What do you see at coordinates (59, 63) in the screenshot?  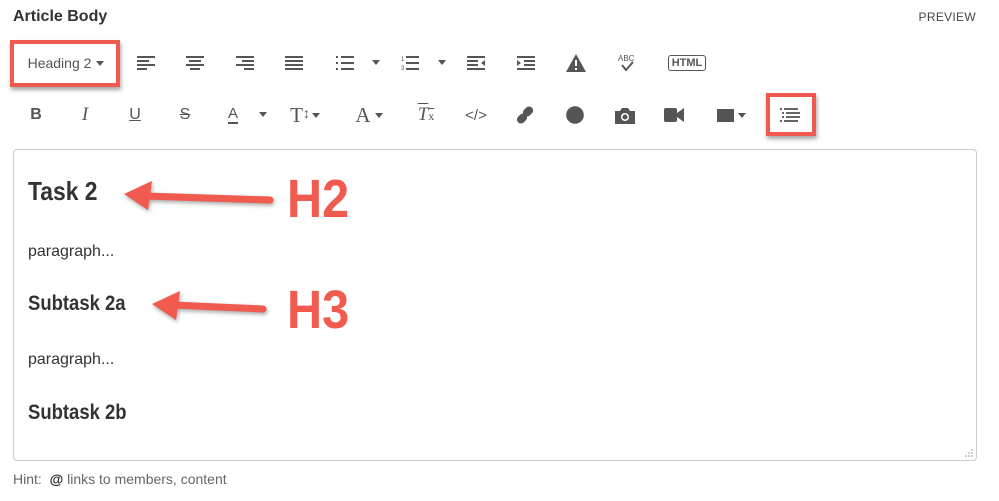 I see `format-select-value: Heading 2` at bounding box center [59, 63].